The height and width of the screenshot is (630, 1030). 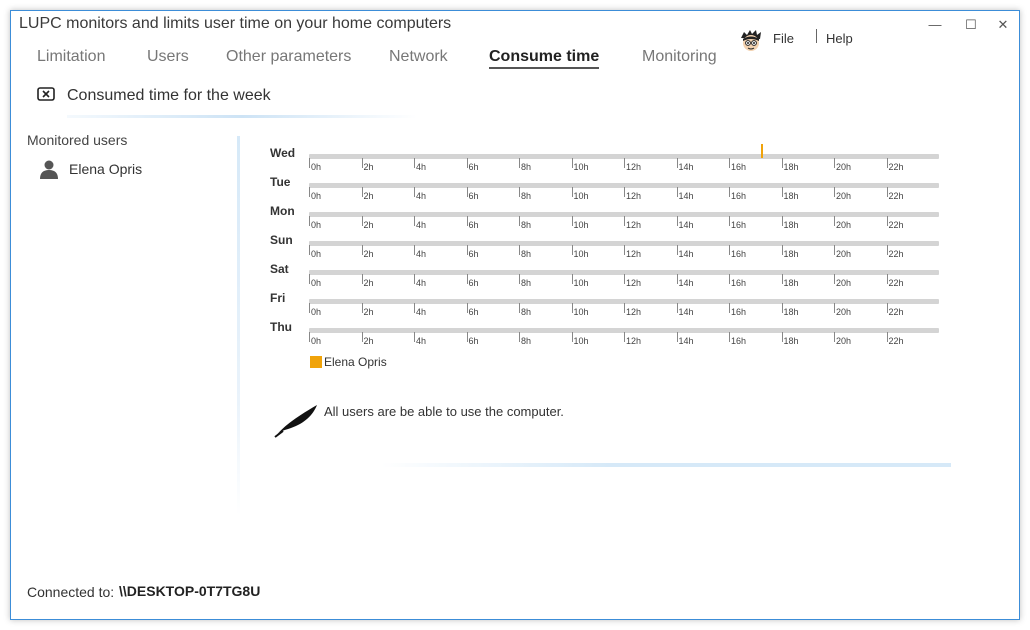 I want to click on menu-help: Help, so click(x=839, y=38).